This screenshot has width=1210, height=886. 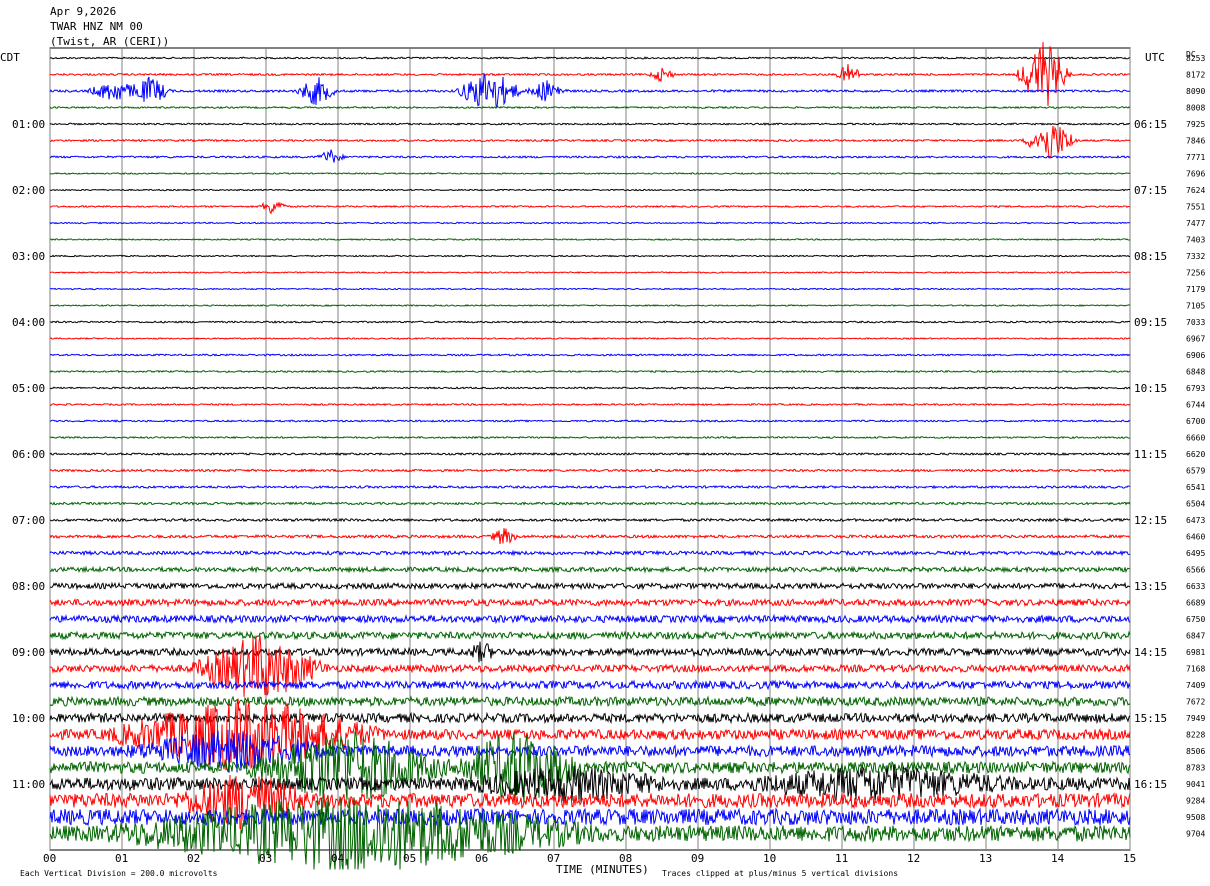 What do you see at coordinates (1195, 372) in the screenshot?
I see `dc-offset-label: 6848` at bounding box center [1195, 372].